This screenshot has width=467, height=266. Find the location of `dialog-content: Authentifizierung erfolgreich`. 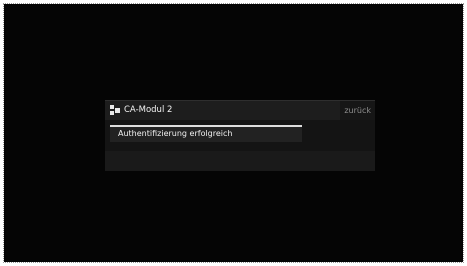

dialog-content: Authentifizierung erfolgreich is located at coordinates (240, 145).